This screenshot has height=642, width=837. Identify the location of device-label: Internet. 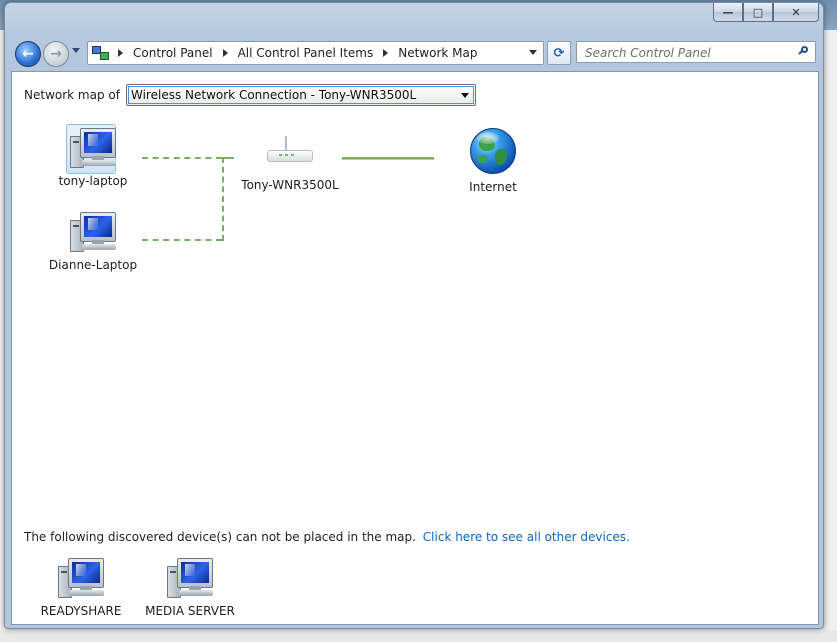
(493, 187).